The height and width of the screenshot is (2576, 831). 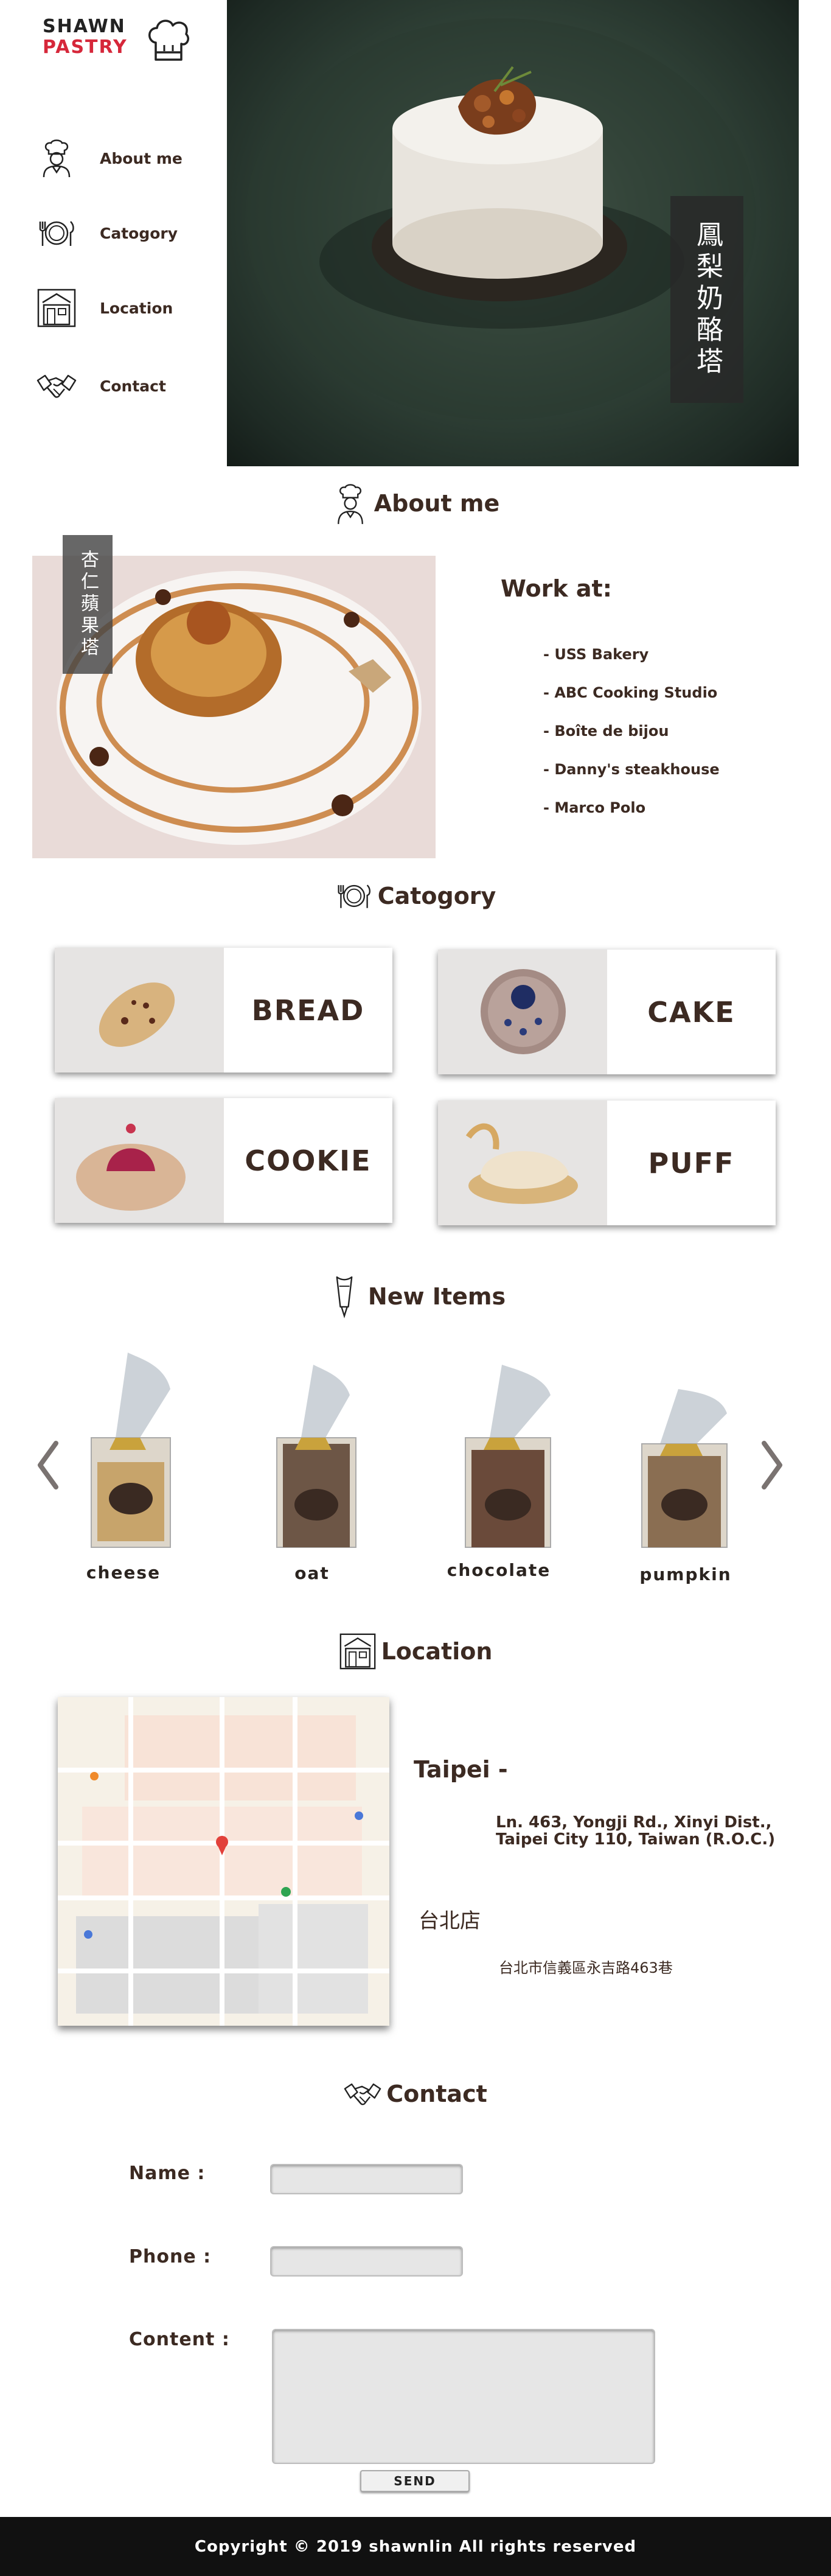 What do you see at coordinates (522, 1012) in the screenshot?
I see `cake-image` at bounding box center [522, 1012].